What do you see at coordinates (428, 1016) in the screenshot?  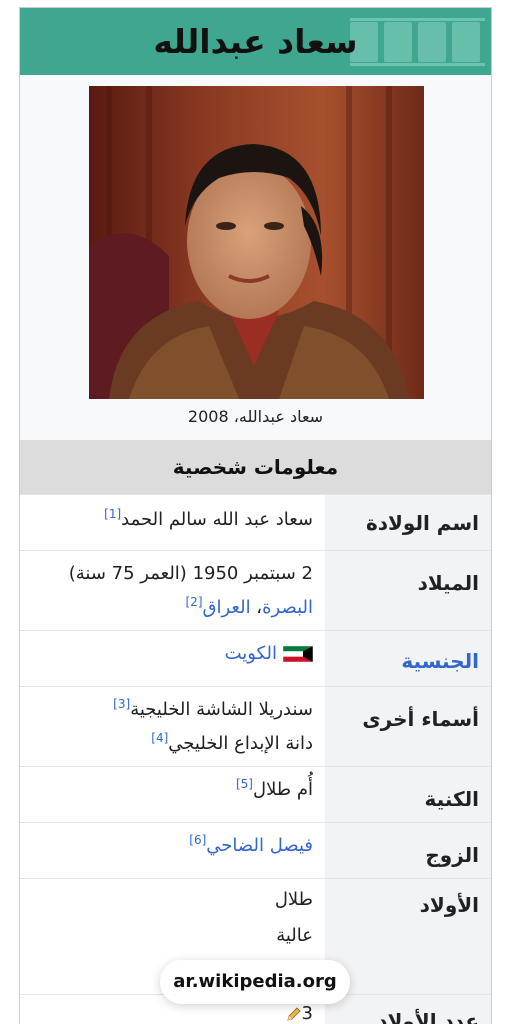 I see `row-label: عدد الأولاد` at bounding box center [428, 1016].